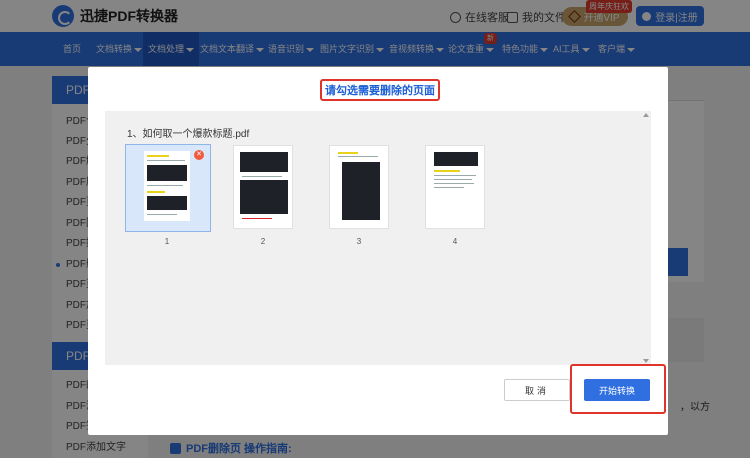 The width and height of the screenshot is (750, 458). I want to click on deselect-close-icon: ✕, so click(199, 155).